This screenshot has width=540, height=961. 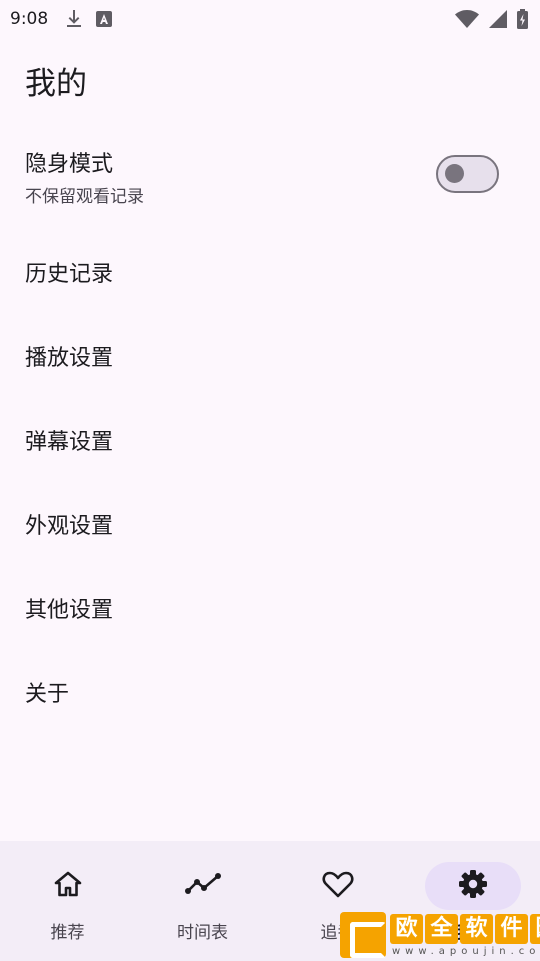 I want to click on menu-item-label: 关于, so click(x=47, y=694).